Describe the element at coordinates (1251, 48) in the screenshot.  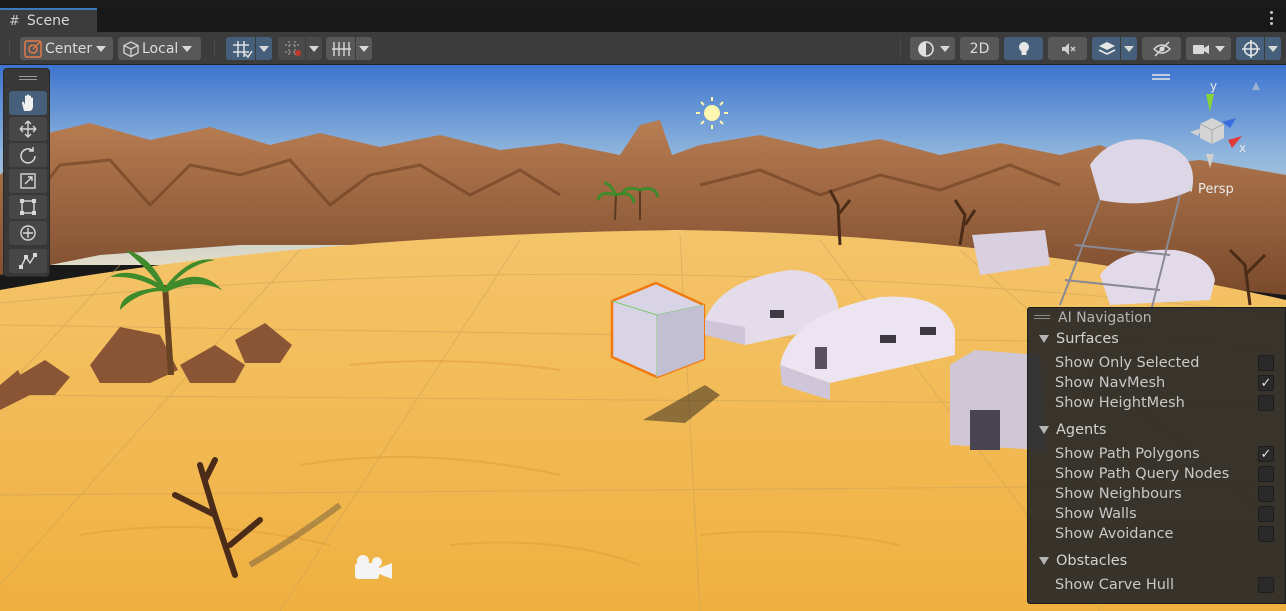
I see `gizmos-globe-icon` at that location.